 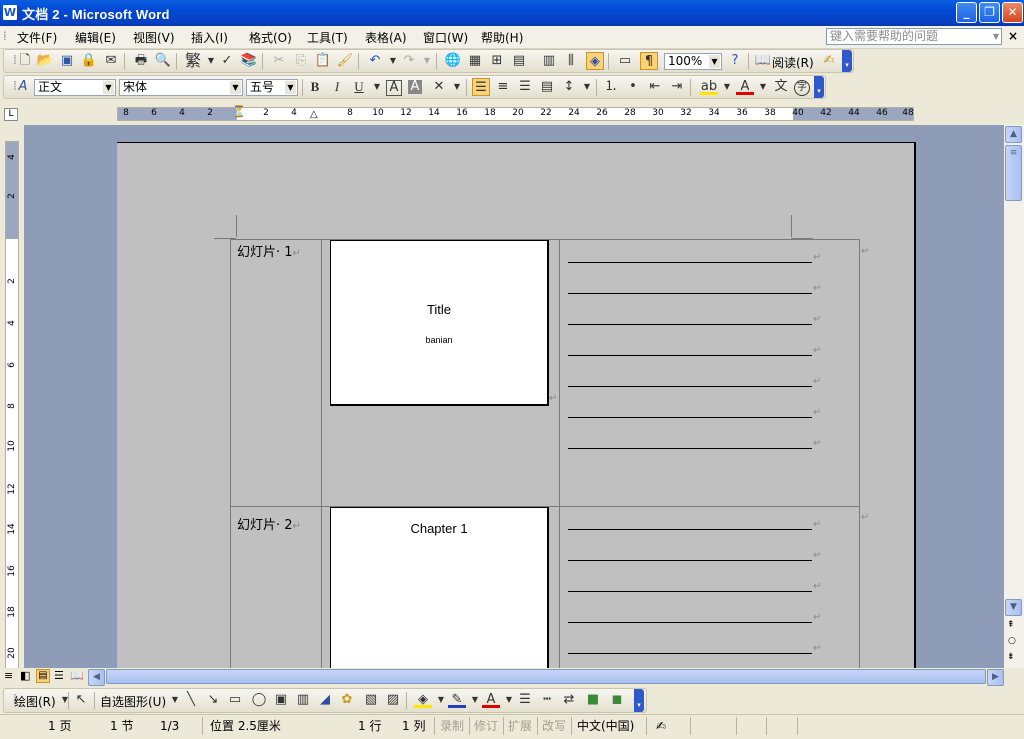 What do you see at coordinates (35, 701) in the screenshot?
I see `draw-menu-button: 绘图(R)` at bounding box center [35, 701].